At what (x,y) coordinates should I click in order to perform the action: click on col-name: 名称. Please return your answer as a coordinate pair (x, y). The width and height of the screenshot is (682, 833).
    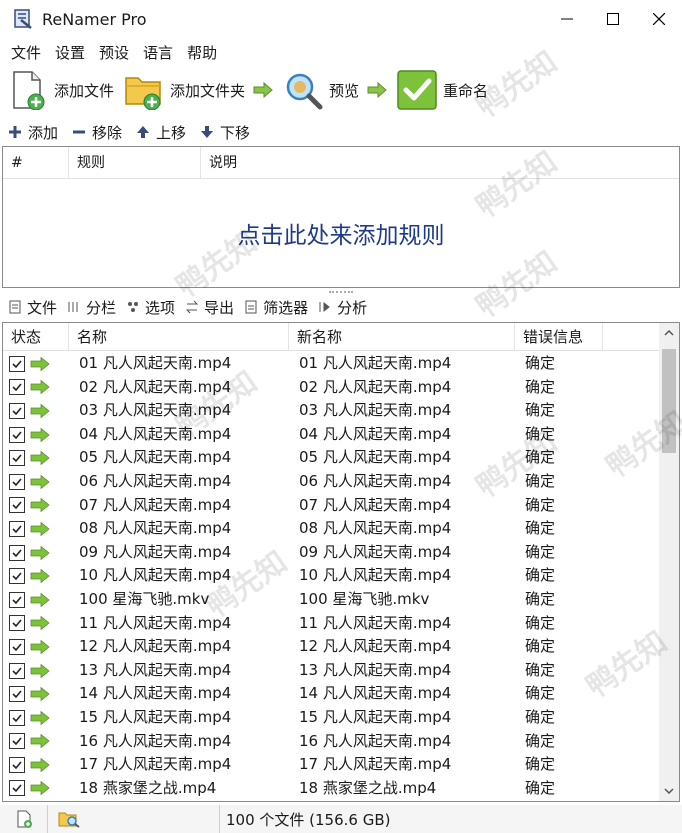
    Looking at the image, I should click on (179, 337).